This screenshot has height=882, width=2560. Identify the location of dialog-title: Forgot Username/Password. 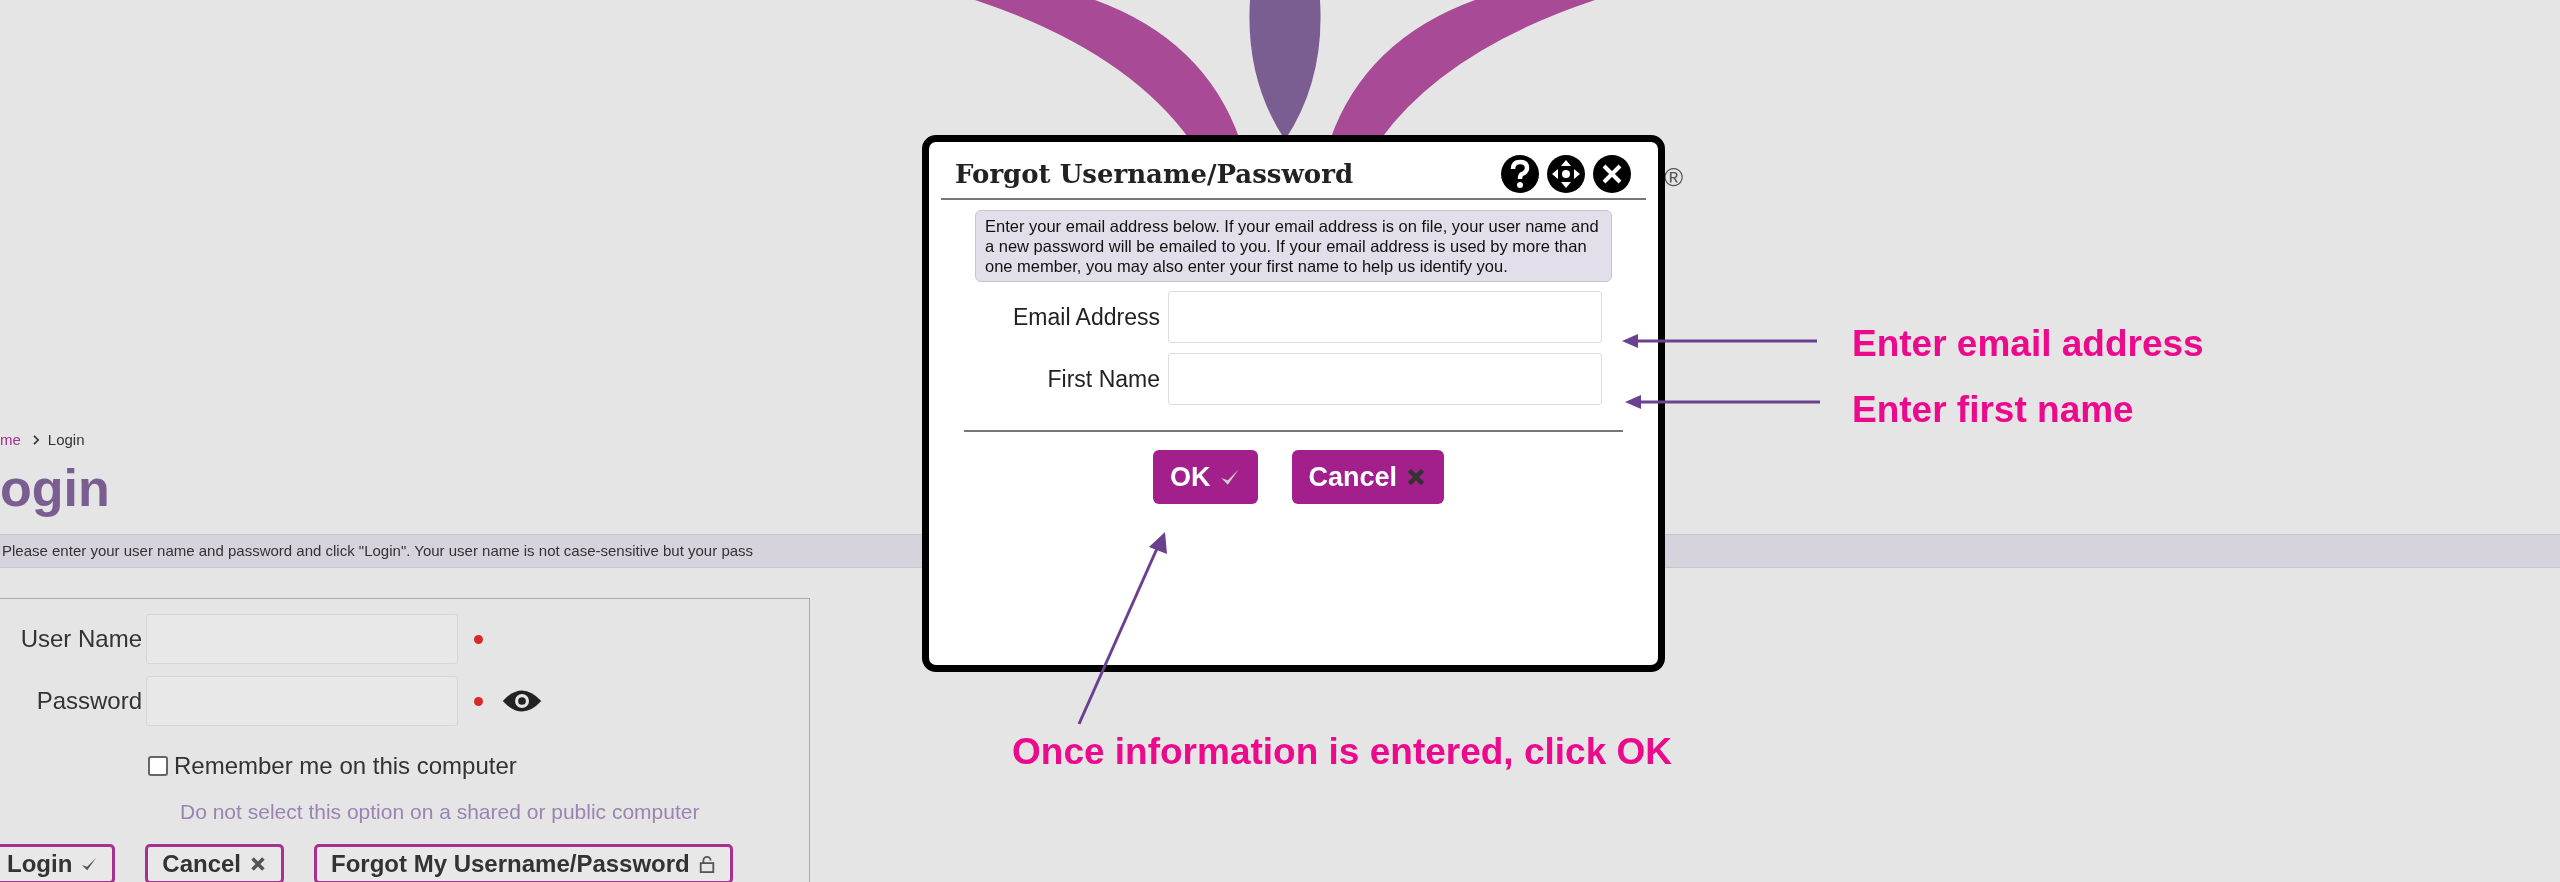
(1154, 174).